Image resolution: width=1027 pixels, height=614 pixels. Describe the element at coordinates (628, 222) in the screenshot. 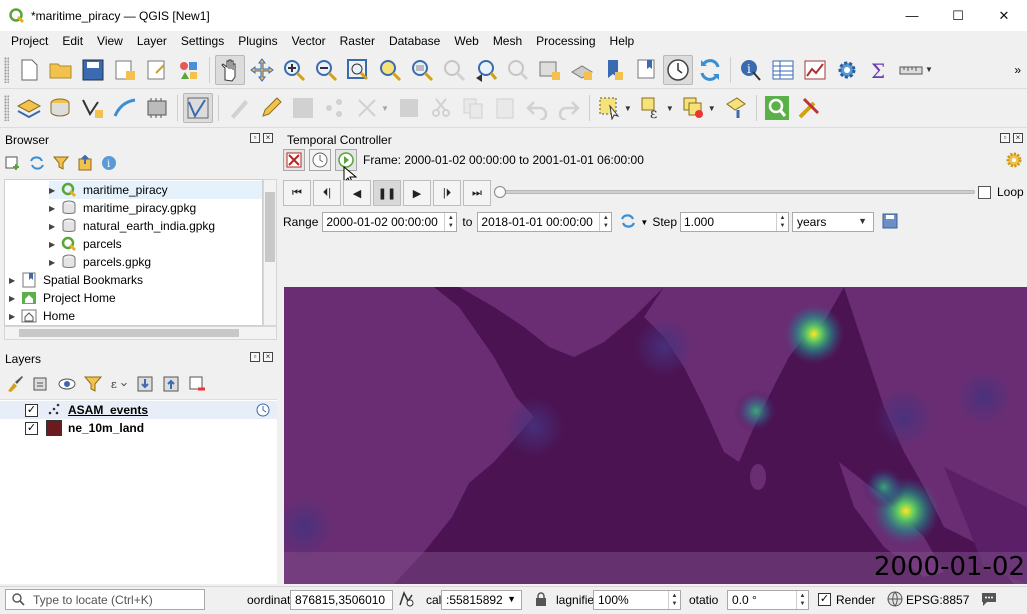

I see `set-range-refresh-icon` at that location.